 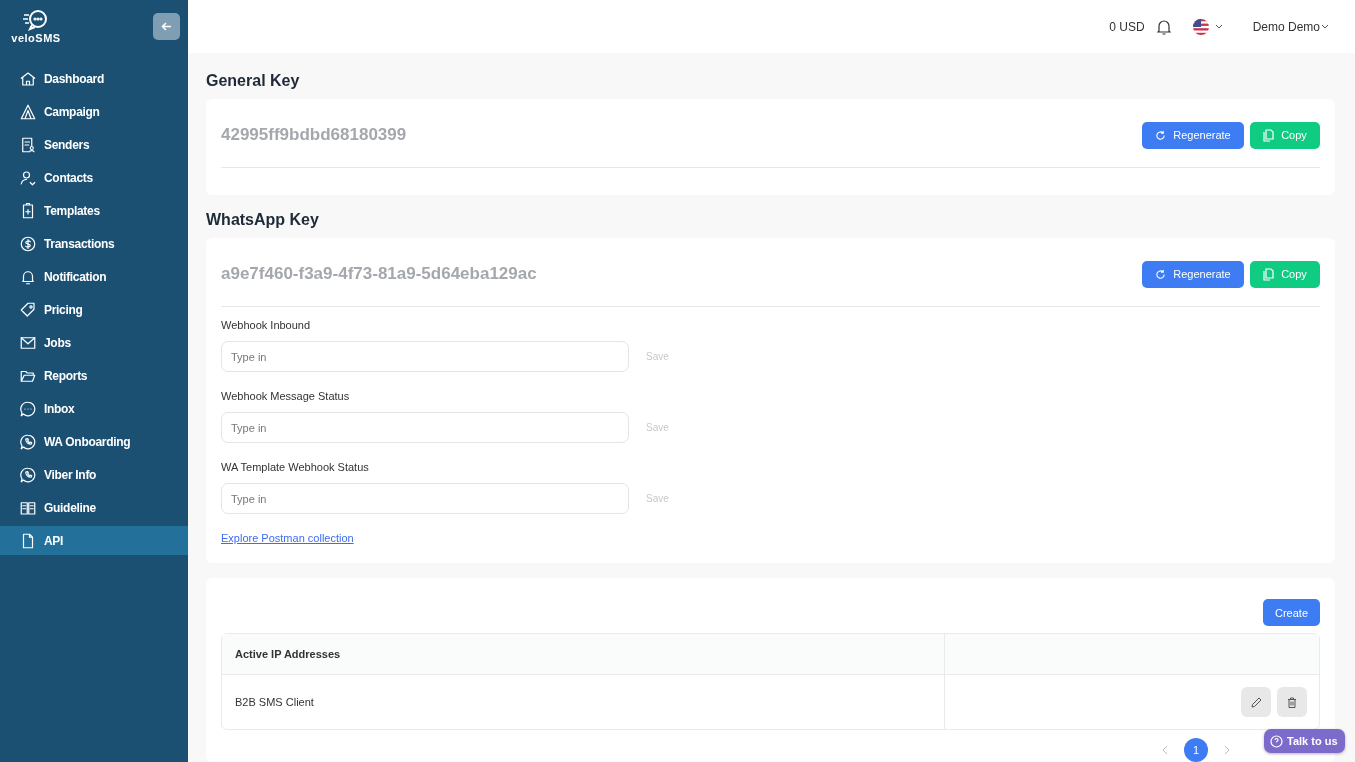 I want to click on field-label: Webhook Inbound, so click(x=266, y=325).